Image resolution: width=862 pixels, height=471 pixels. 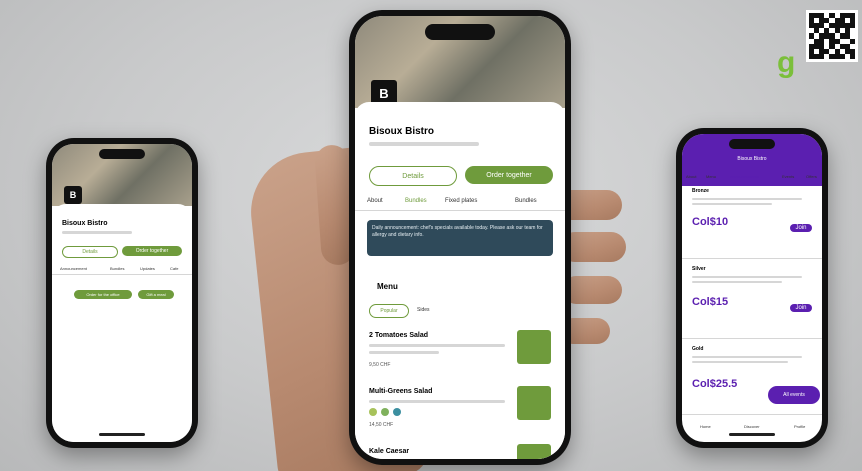 What do you see at coordinates (752, 159) in the screenshot?
I see `header-title: Bisoux Bistro` at bounding box center [752, 159].